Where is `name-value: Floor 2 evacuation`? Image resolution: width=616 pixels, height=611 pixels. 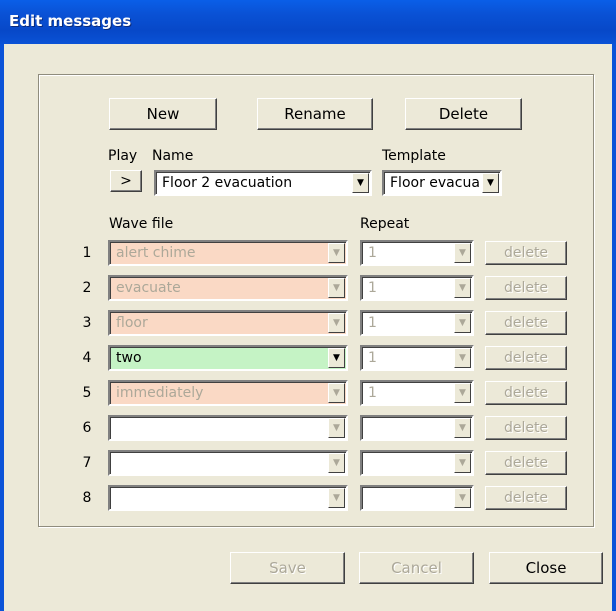
name-value: Floor 2 evacuation is located at coordinates (227, 183).